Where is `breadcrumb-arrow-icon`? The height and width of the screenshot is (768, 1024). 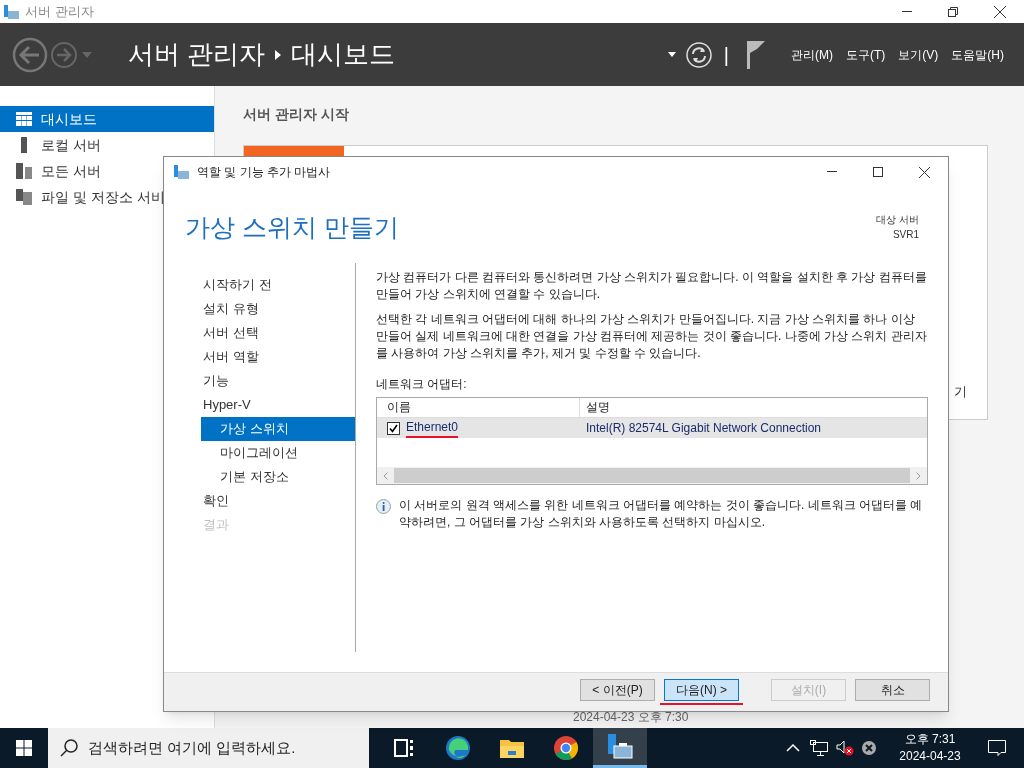
breadcrumb-arrow-icon is located at coordinates (278, 54).